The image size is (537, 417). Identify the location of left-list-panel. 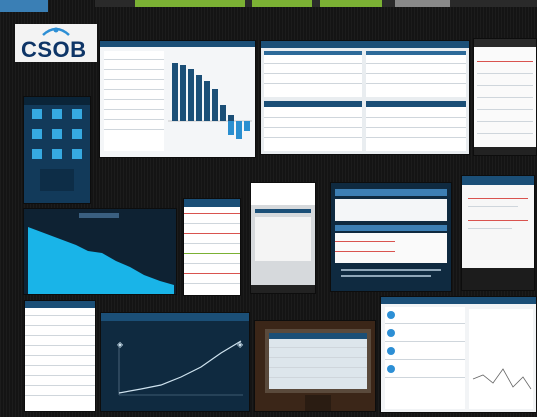
(134, 101).